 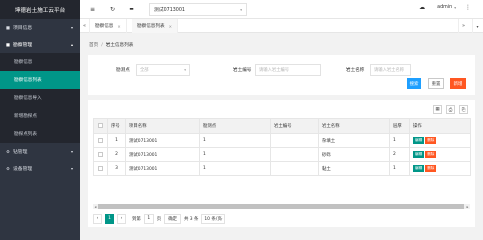 I want to click on table-row: 3 测试0713001 1 黏土 1 编辑 删除, so click(x=282, y=168).